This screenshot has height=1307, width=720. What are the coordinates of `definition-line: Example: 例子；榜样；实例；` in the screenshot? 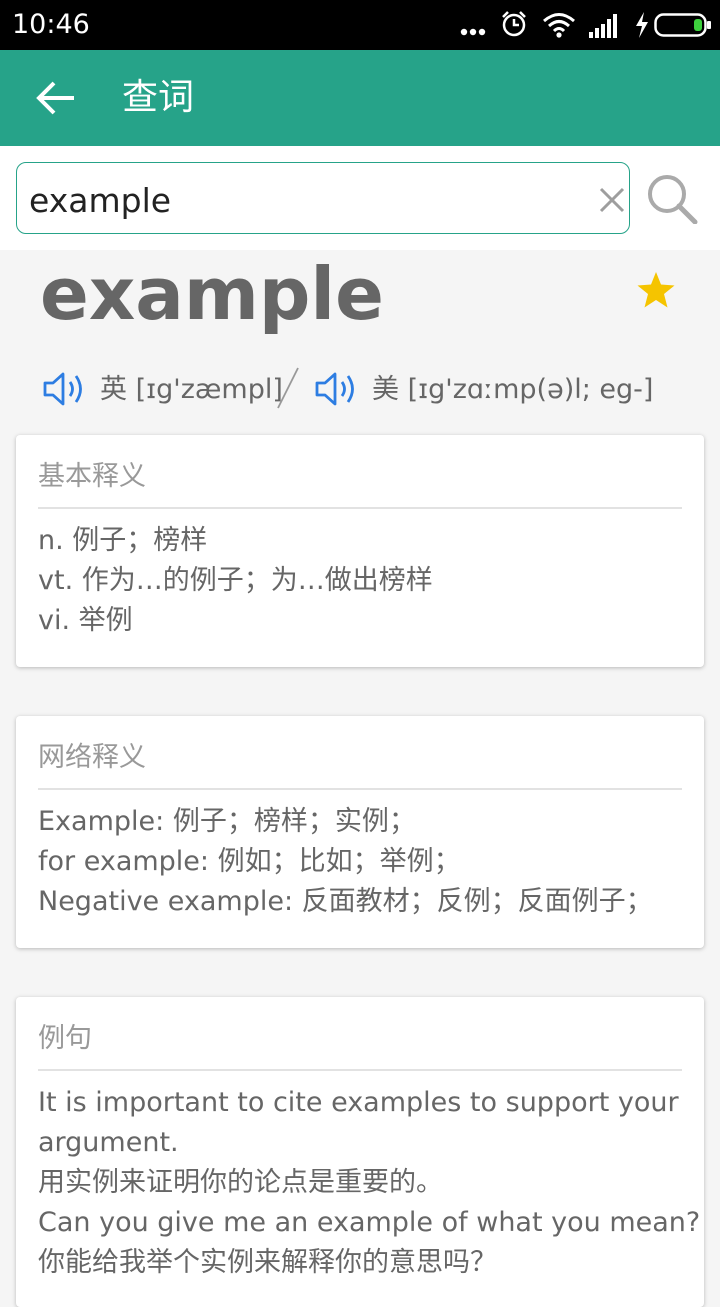 It's located at (227, 821).